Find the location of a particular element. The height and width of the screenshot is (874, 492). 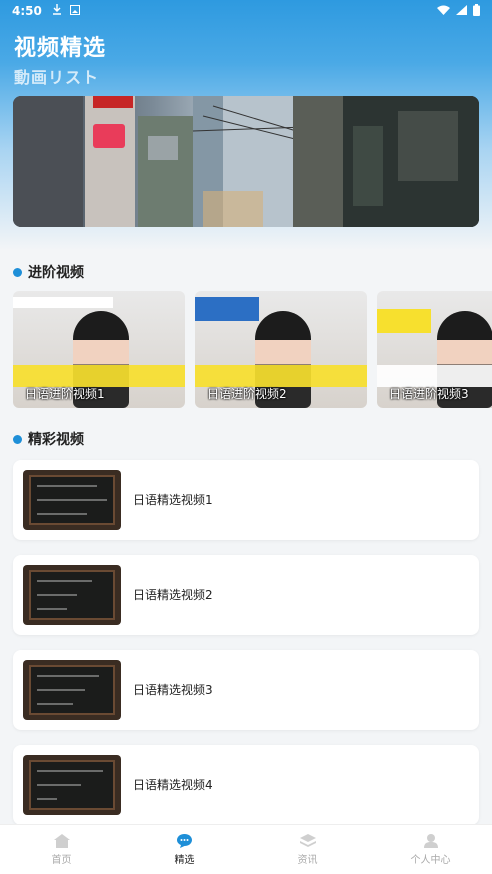

download-icon is located at coordinates (57, 11).